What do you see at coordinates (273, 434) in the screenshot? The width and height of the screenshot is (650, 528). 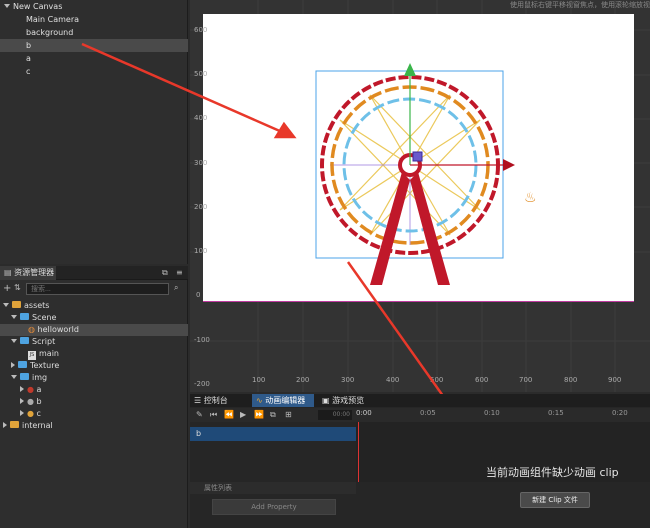 I see `animation-node-row: b` at bounding box center [273, 434].